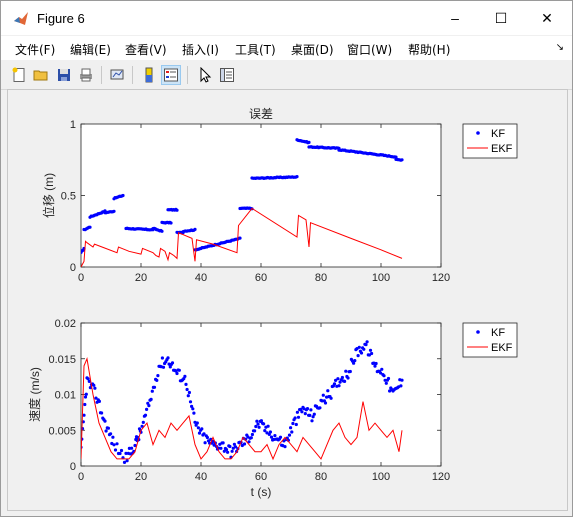  What do you see at coordinates (146, 49) in the screenshot?
I see `menu-view: 查看(V)` at bounding box center [146, 49].